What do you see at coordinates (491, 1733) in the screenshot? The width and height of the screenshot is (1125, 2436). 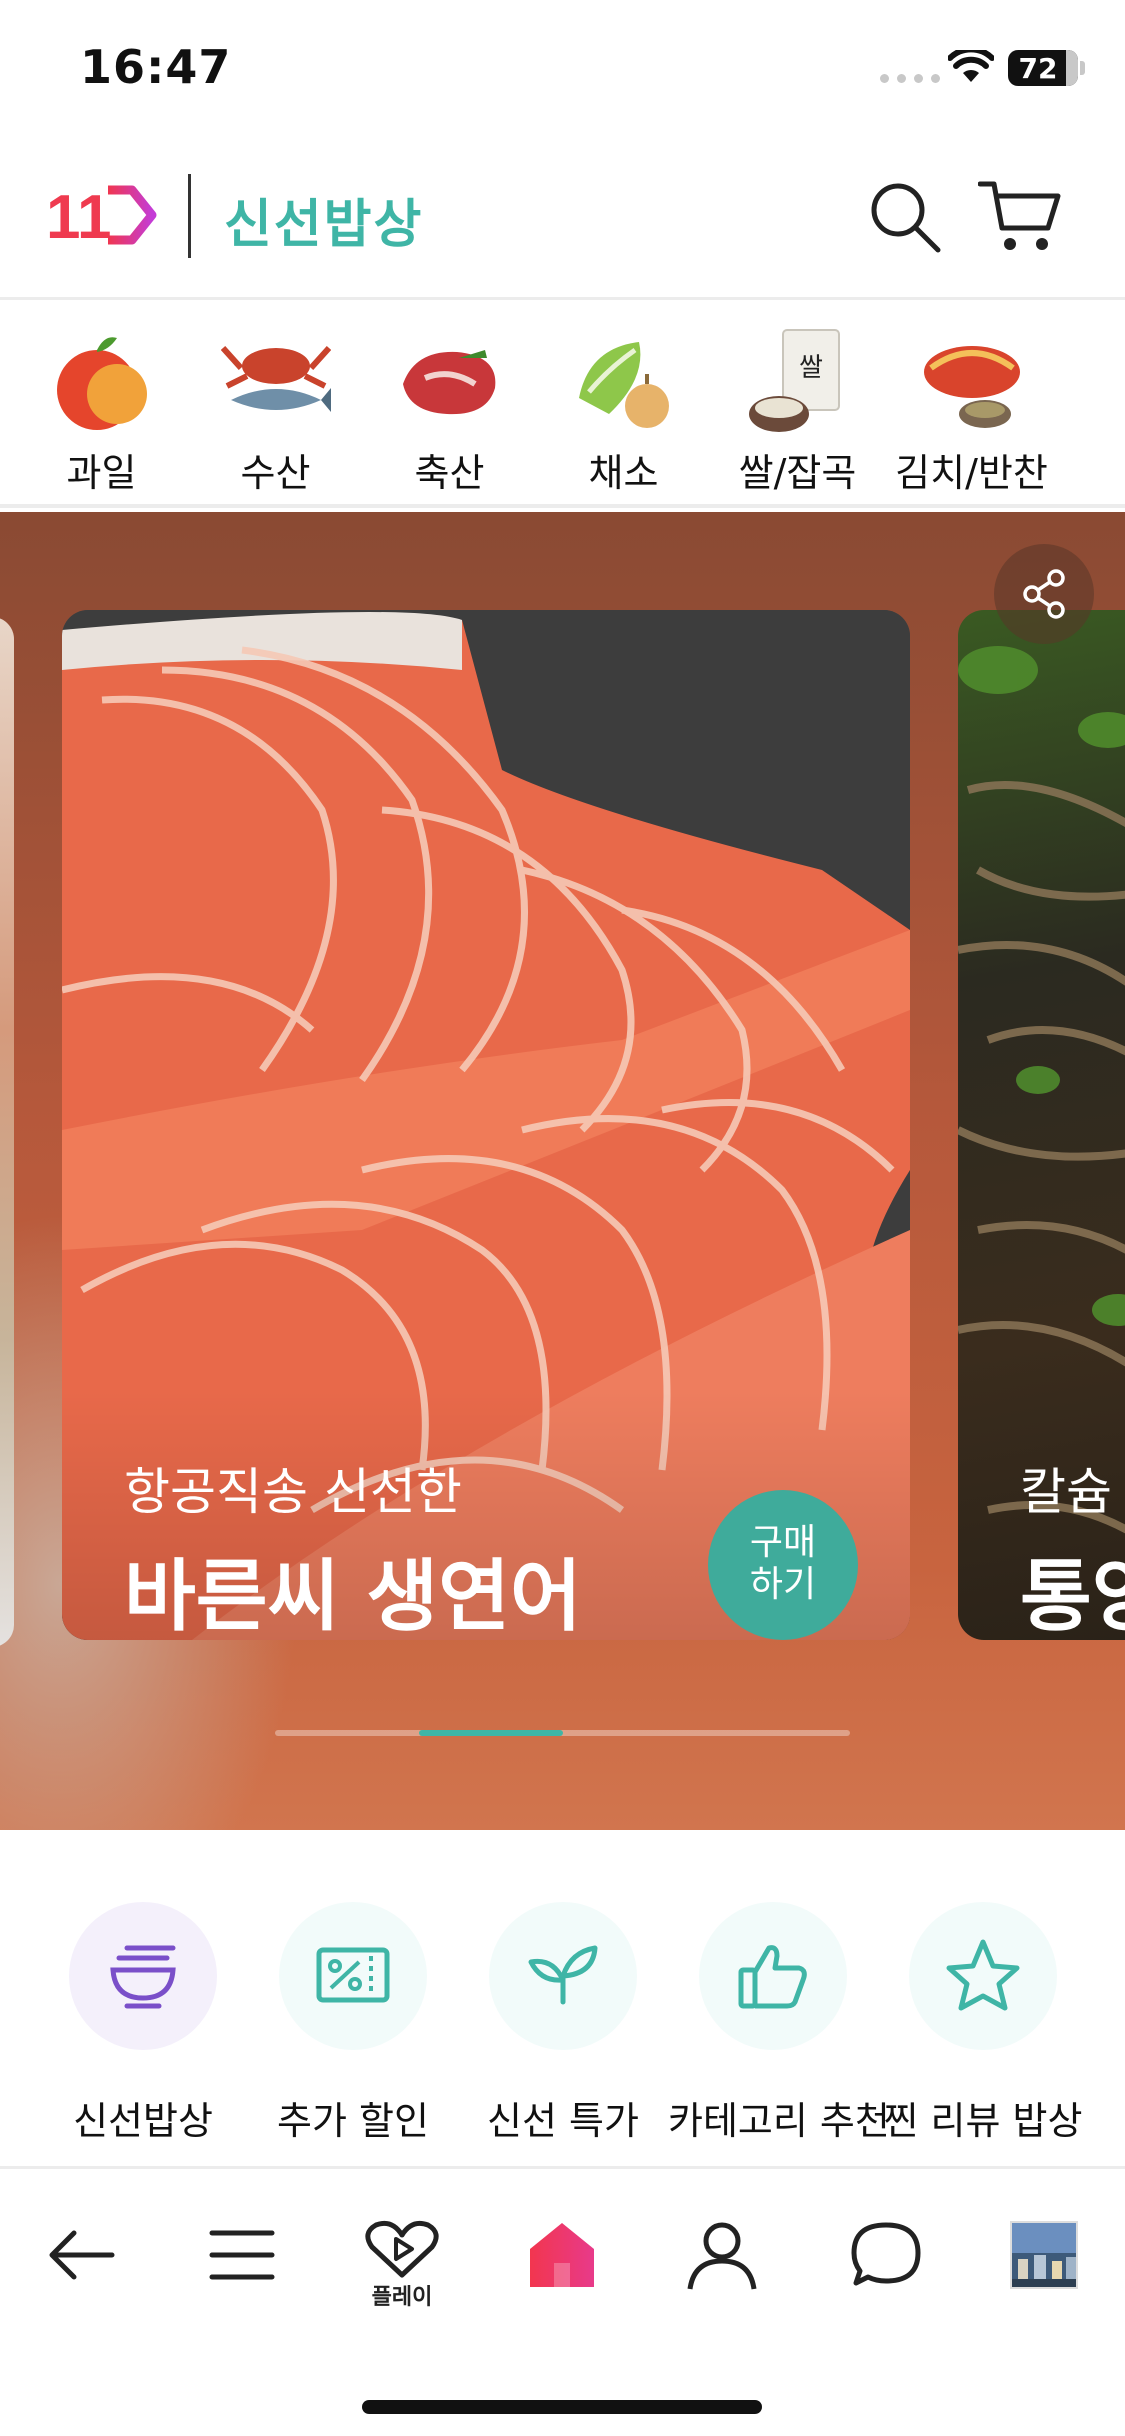 I see `carousel-active-segment` at bounding box center [491, 1733].